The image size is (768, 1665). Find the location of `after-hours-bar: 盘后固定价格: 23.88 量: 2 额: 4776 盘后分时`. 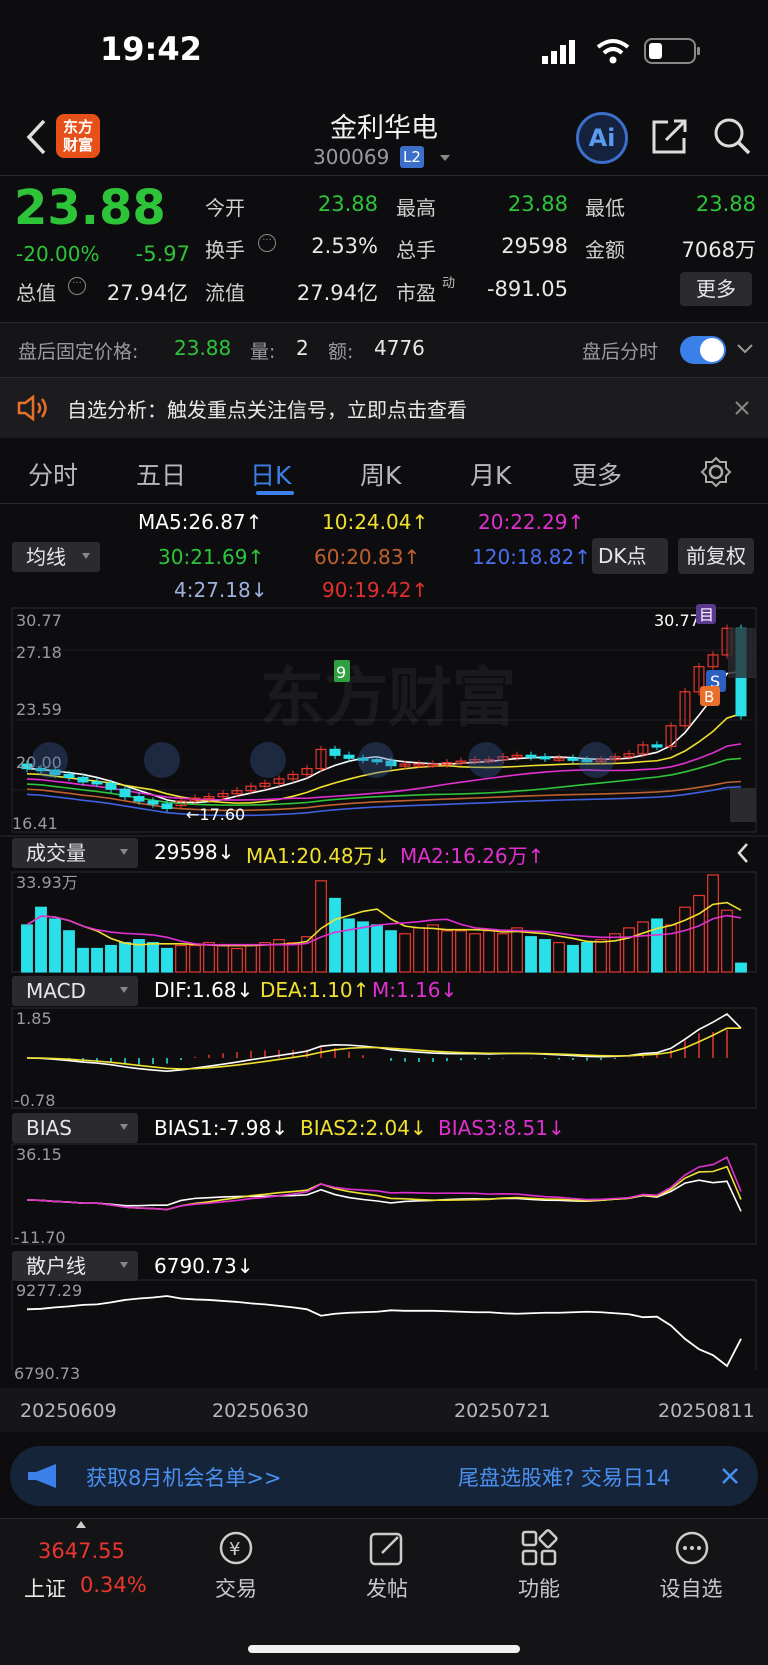

after-hours-bar: 盘后固定价格: 23.88 量: 2 额: 4776 盘后分时 is located at coordinates (384, 350).